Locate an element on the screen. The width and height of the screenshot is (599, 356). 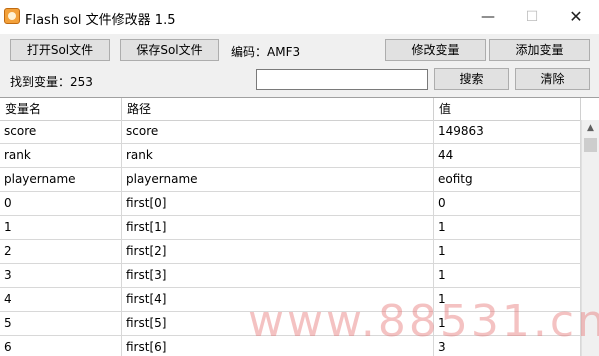
search-input is located at coordinates (342, 79).